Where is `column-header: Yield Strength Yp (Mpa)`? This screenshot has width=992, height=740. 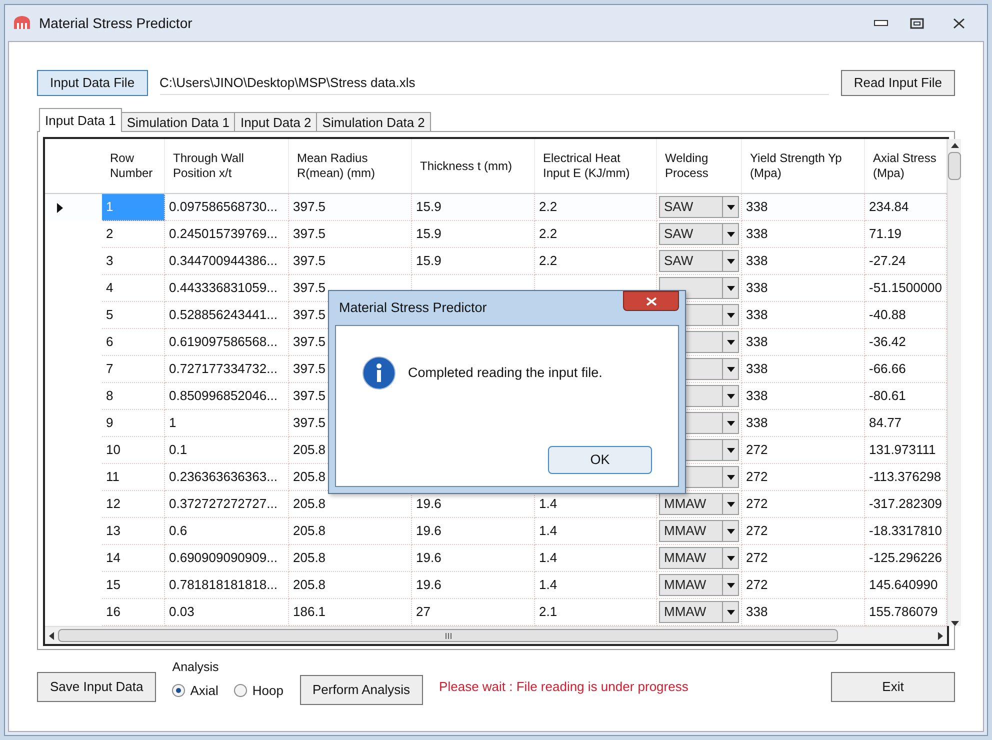
column-header: Yield Strength Yp (Mpa) is located at coordinates (803, 166).